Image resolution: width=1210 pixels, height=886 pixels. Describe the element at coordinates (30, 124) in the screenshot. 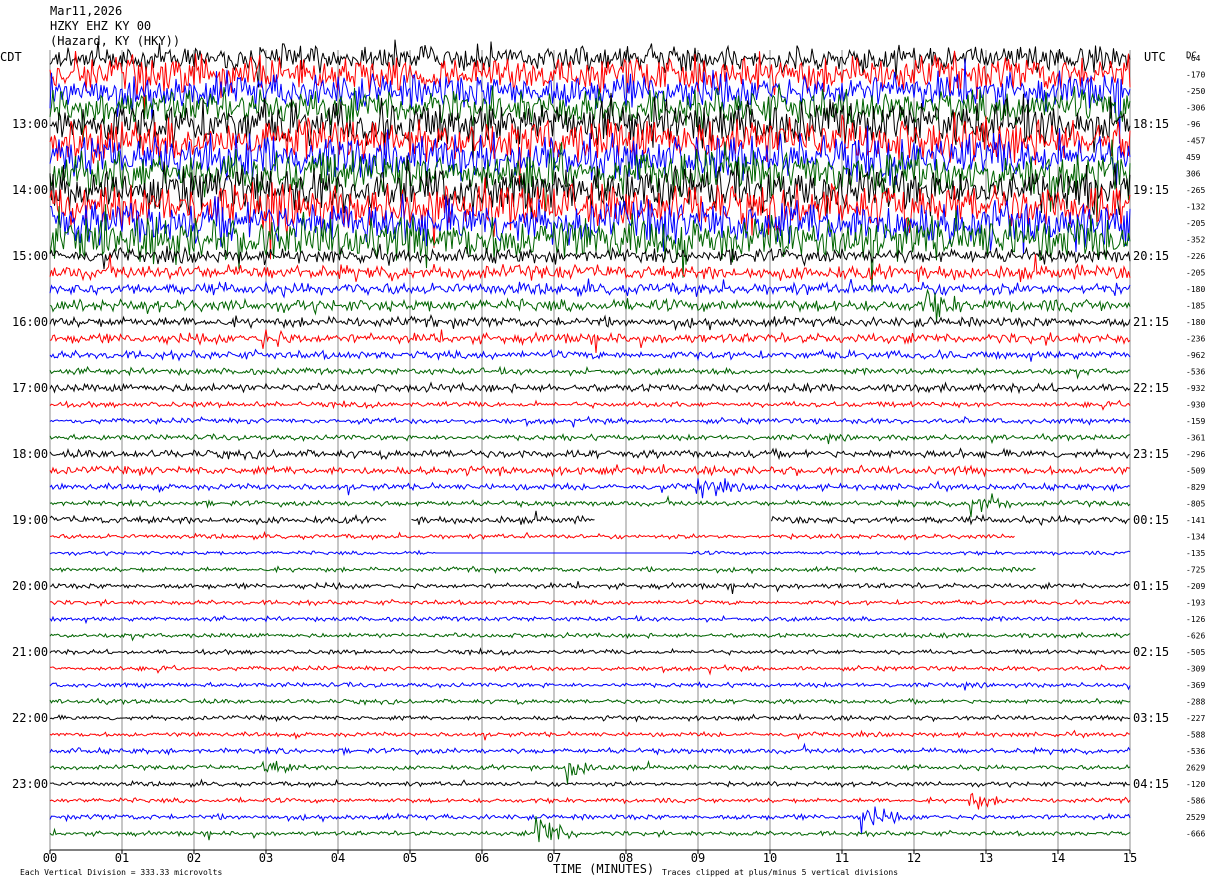

I see `left-hour-label: 13:00` at that location.